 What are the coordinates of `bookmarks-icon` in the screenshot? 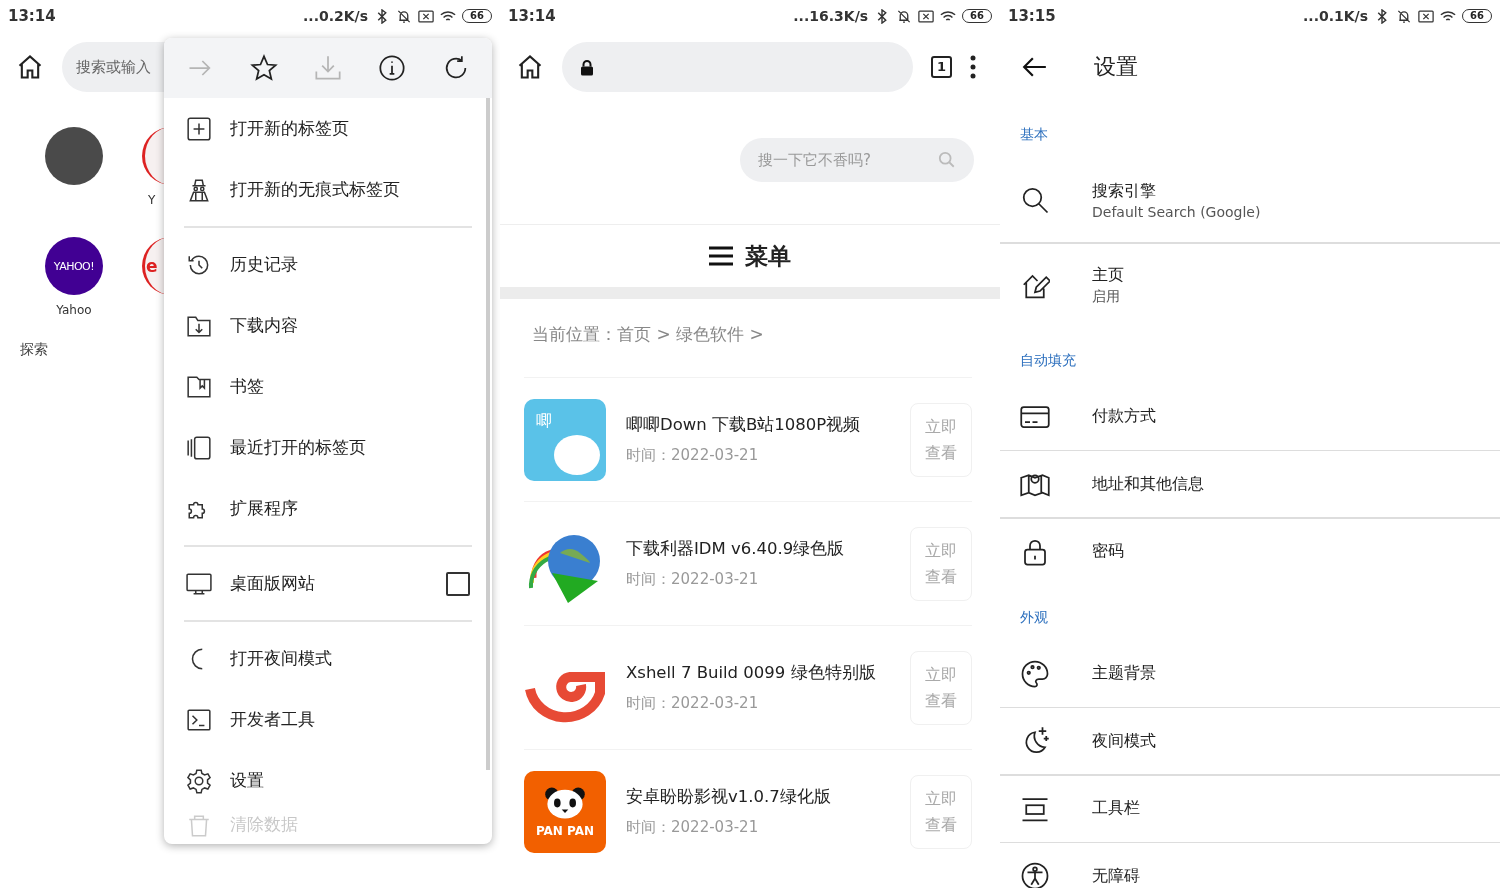 It's located at (199, 386).